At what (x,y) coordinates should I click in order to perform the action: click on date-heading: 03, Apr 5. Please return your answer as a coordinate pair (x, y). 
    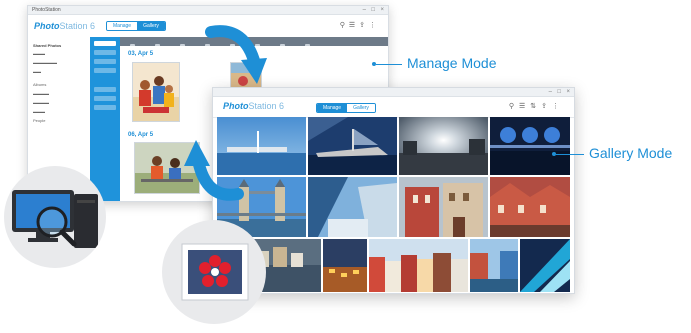
    Looking at the image, I should click on (141, 54).